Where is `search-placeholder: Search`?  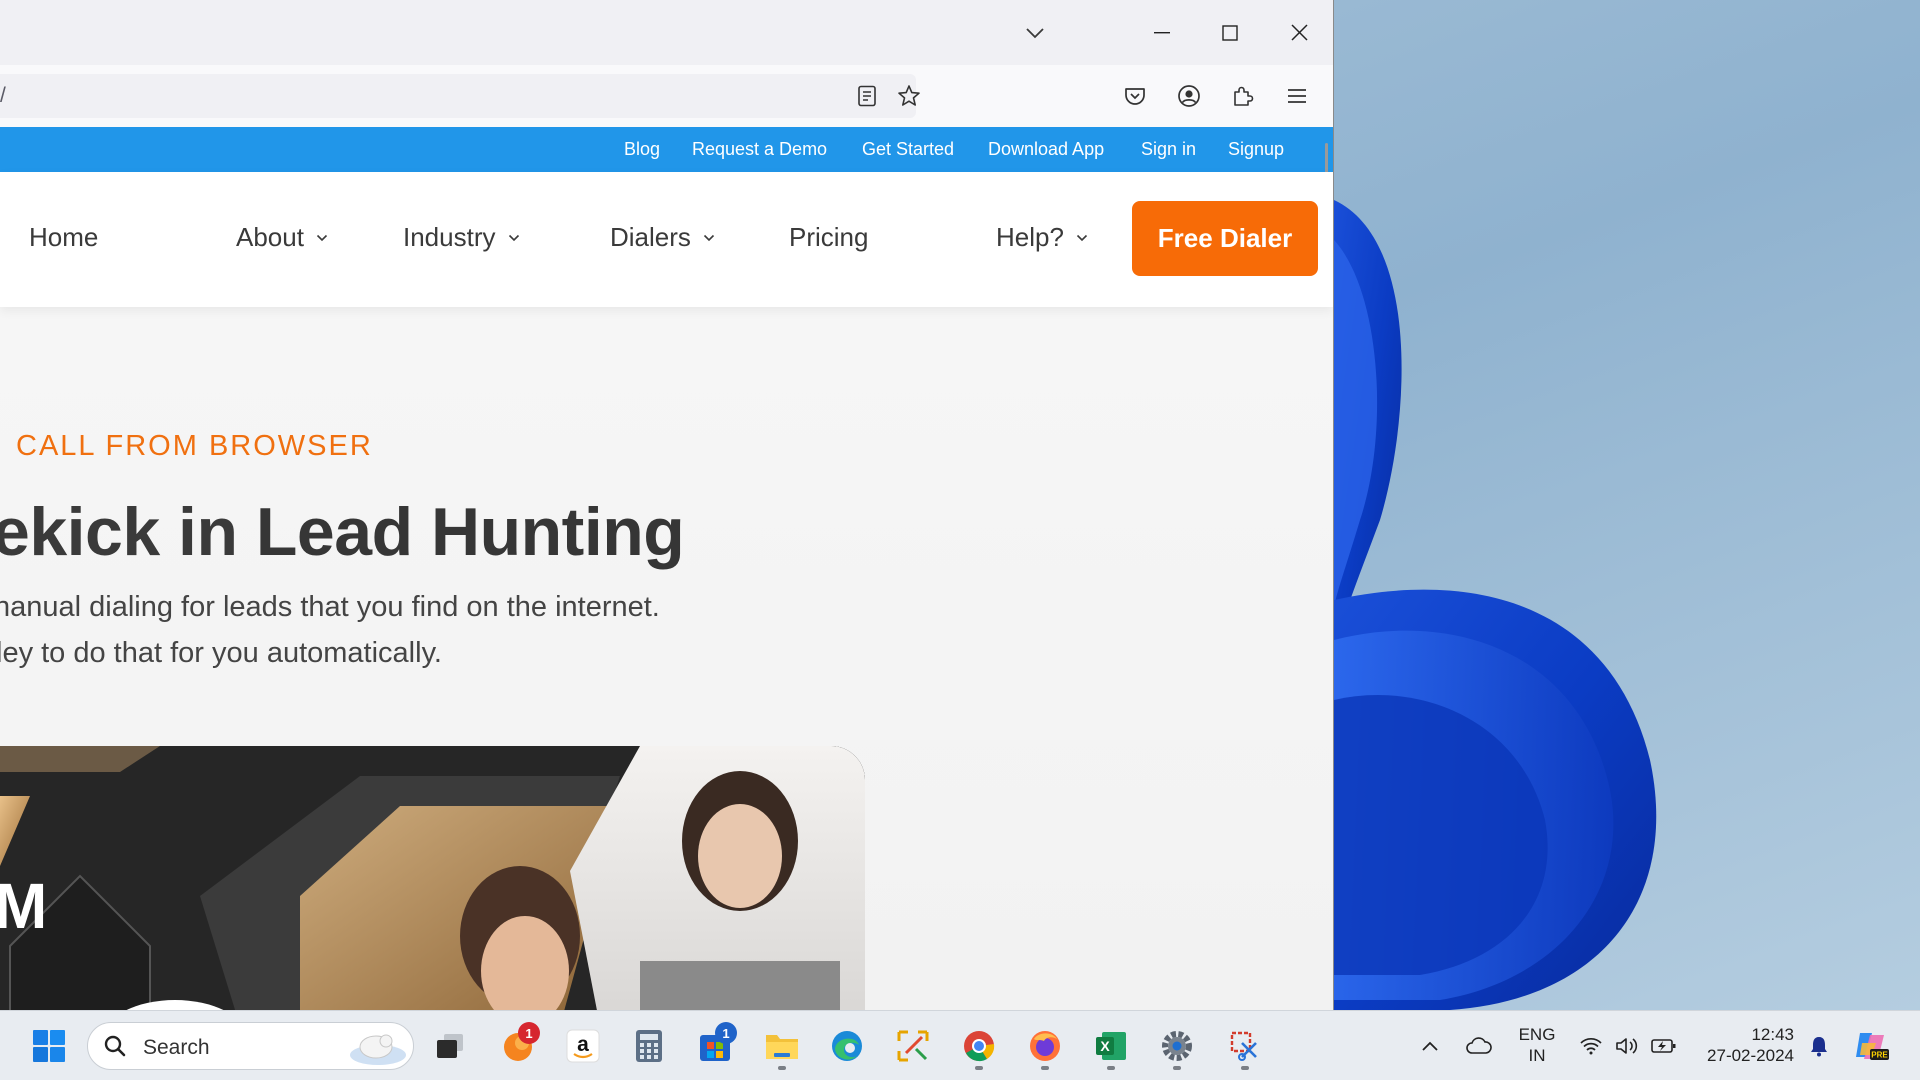
search-placeholder: Search is located at coordinates (176, 1047).